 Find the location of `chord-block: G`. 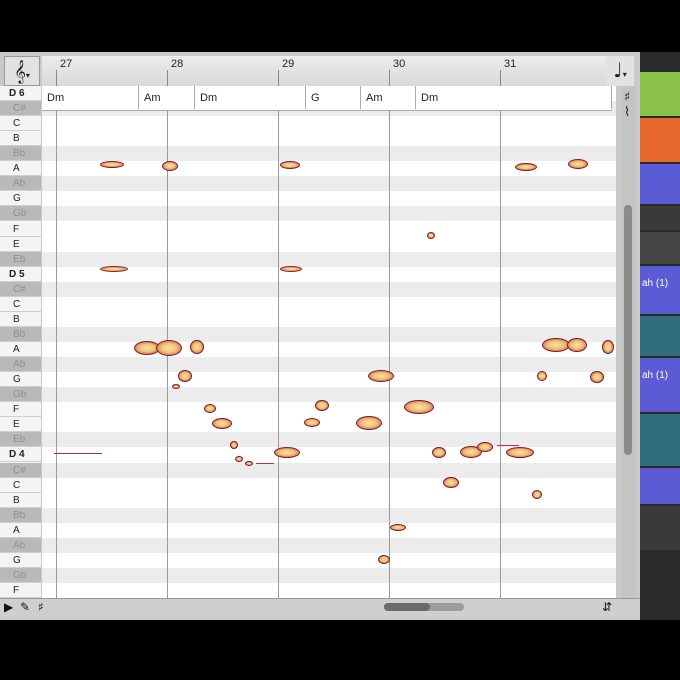

chord-block: G is located at coordinates (333, 97).